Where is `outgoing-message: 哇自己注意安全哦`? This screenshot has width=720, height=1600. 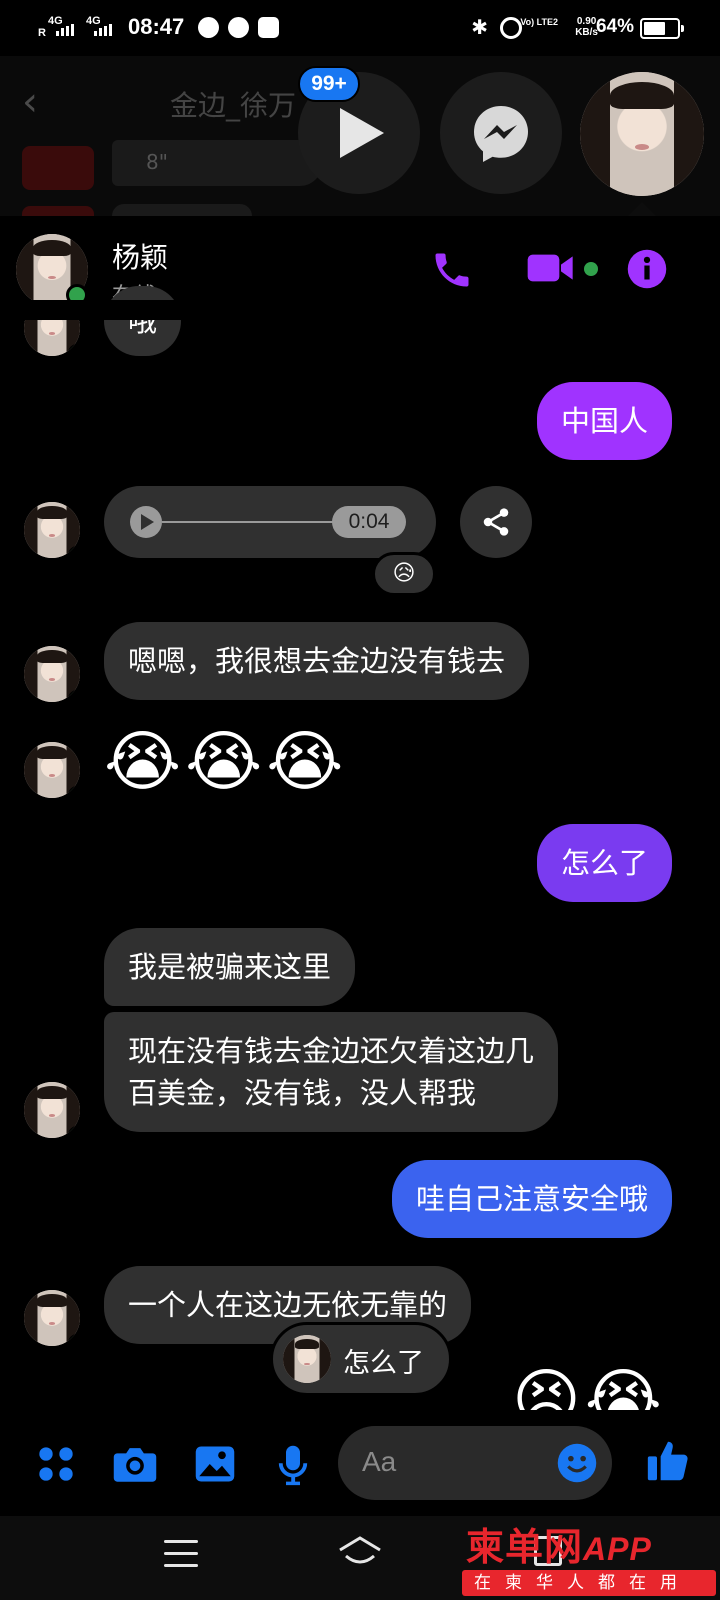 outgoing-message: 哇自己注意安全哦 is located at coordinates (531, 1199).